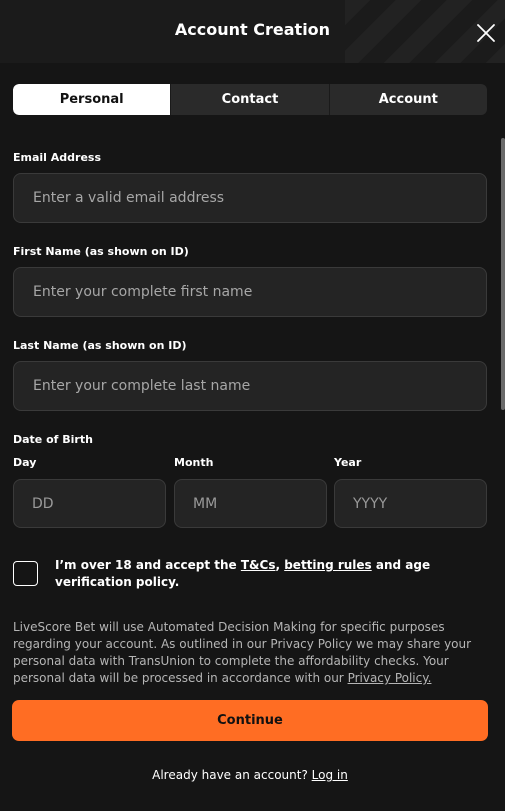 The width and height of the screenshot is (505, 811). I want to click on modal-header: Account Creation, so click(252, 31).